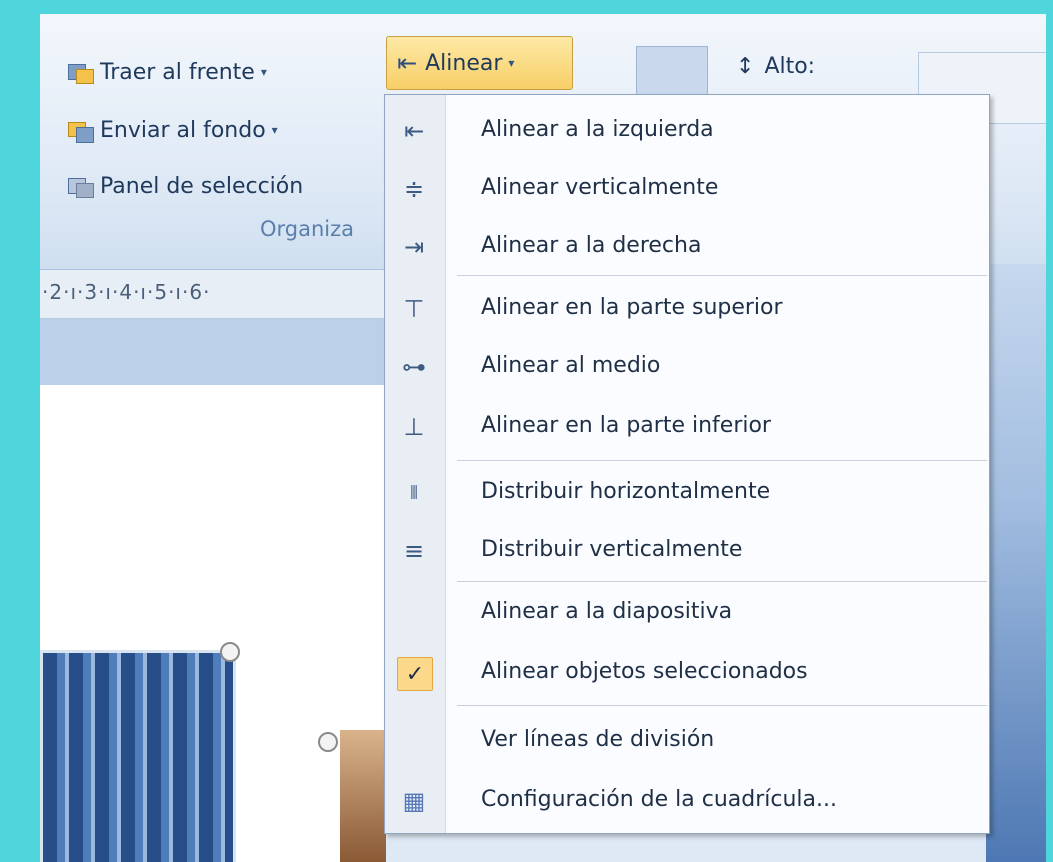  I want to click on menu-item-alinear-medio: ⊶ Alinear al medio, so click(687, 367).